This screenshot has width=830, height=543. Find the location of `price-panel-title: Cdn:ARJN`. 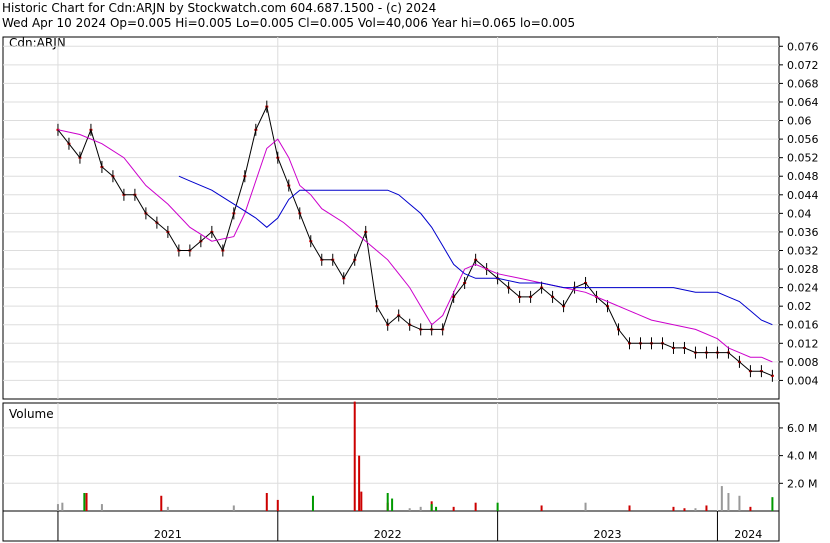

price-panel-title: Cdn:ARJN is located at coordinates (37, 43).